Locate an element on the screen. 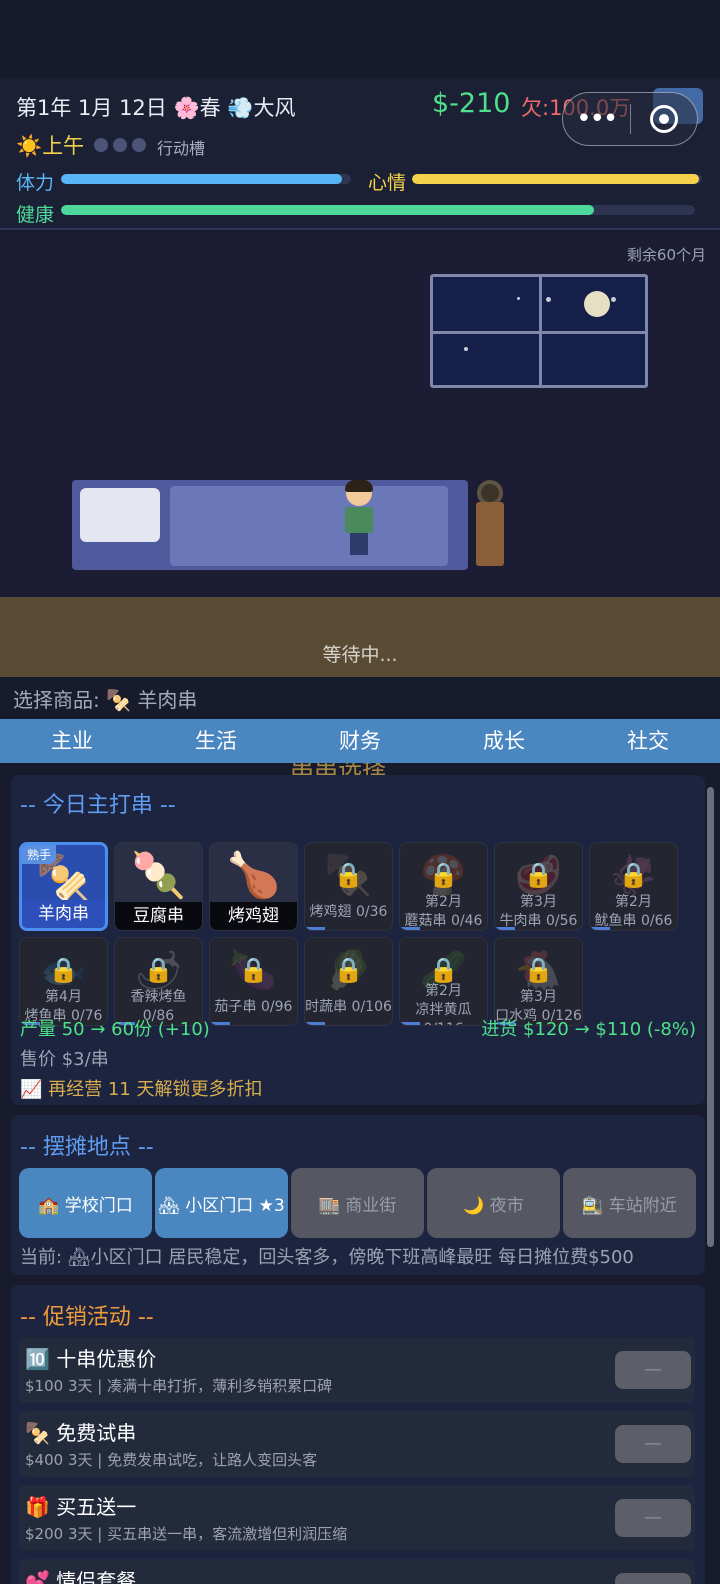  skewer-card: 🦑 🔒 第2月 鱿鱼串 0/66 is located at coordinates (633, 886).